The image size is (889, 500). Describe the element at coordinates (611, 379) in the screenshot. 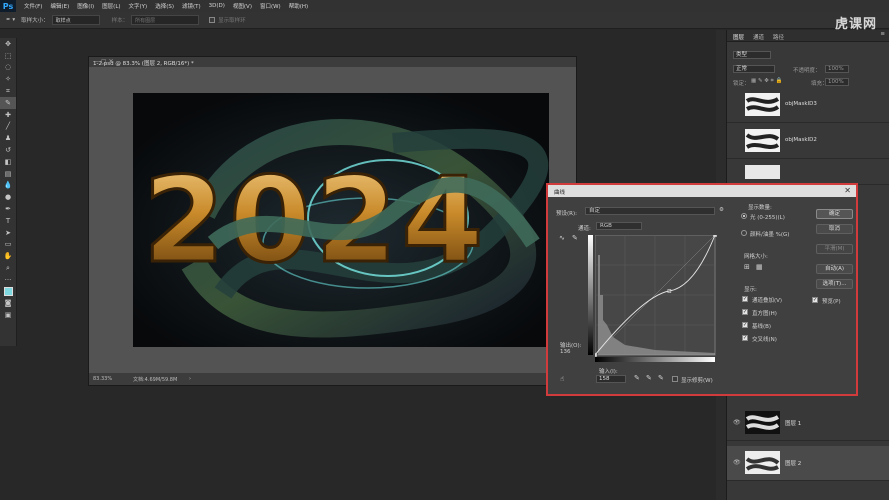

I see `input-value: 158` at that location.